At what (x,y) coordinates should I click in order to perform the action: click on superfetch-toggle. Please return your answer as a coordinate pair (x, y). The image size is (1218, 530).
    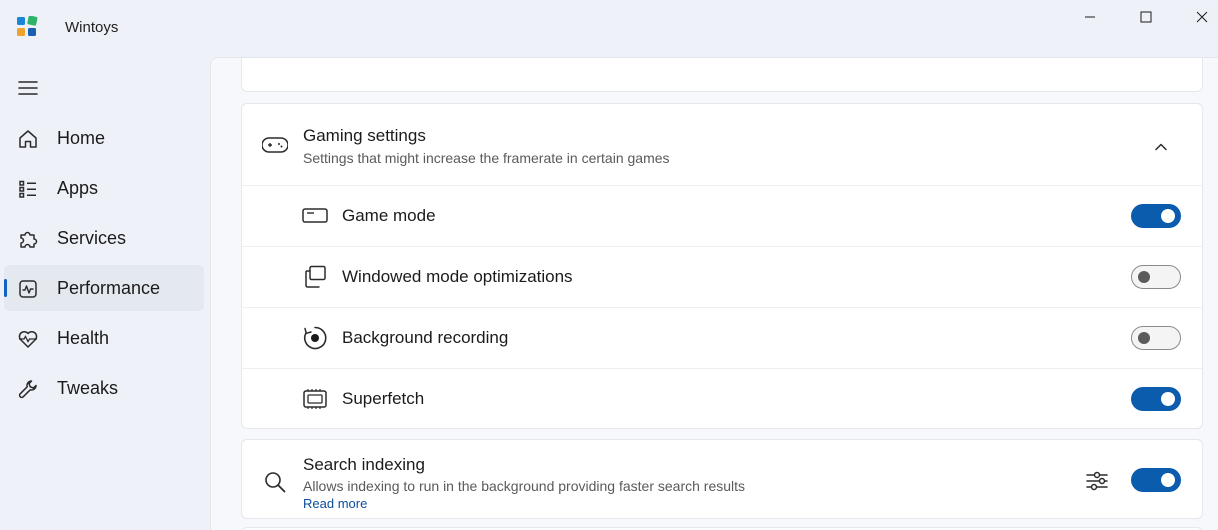
    Looking at the image, I should click on (1156, 399).